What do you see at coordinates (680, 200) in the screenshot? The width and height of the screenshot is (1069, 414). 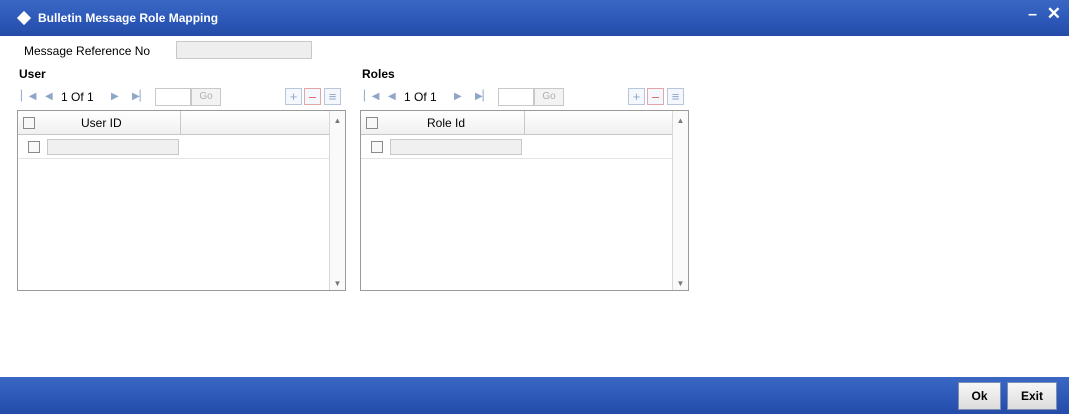 I see `roles-grid-scrollbar: ▲ ▼` at bounding box center [680, 200].